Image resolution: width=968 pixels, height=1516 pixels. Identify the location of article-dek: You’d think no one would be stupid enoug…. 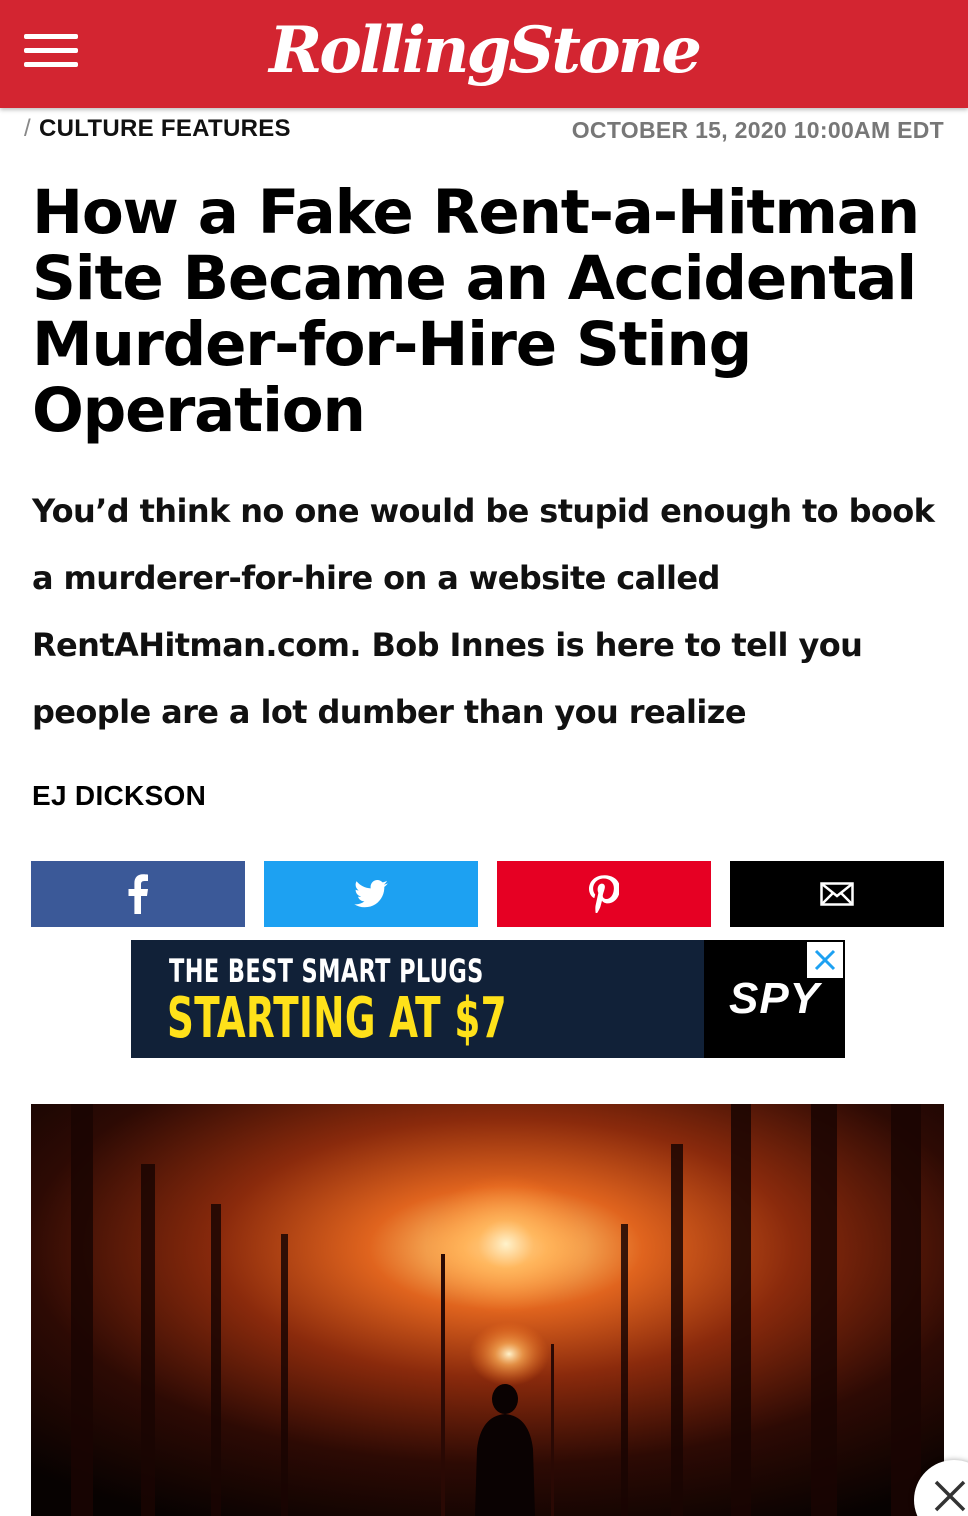
(483, 611).